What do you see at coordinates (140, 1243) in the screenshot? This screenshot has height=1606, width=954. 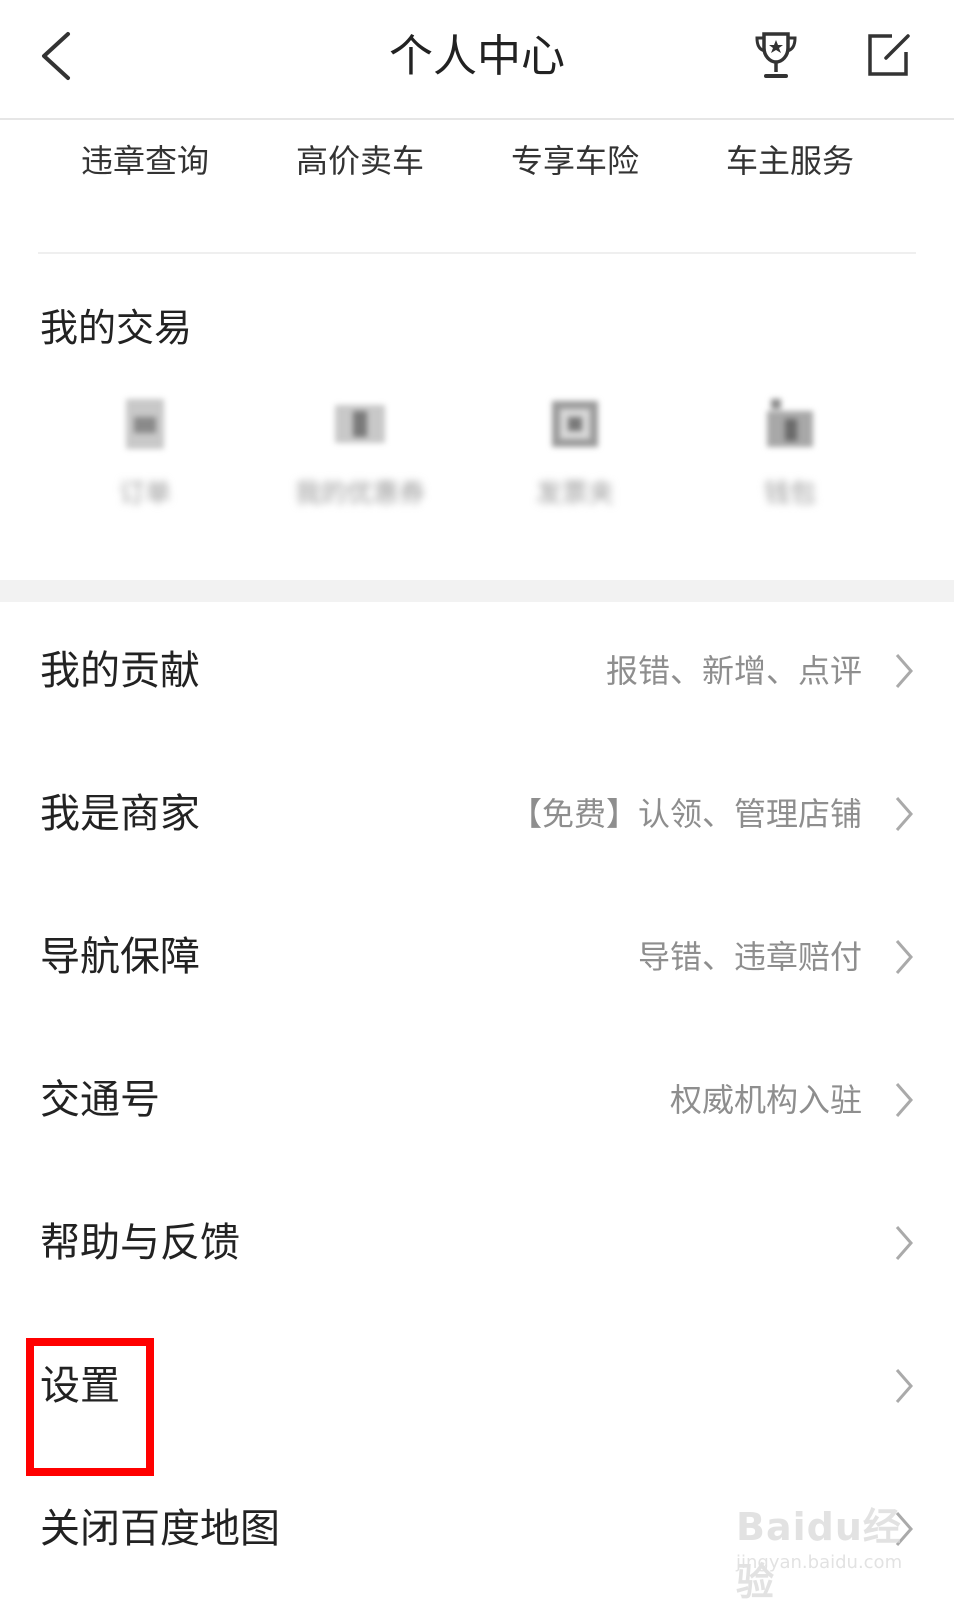 I see `menu-row-label: 帮助与反馈` at bounding box center [140, 1243].